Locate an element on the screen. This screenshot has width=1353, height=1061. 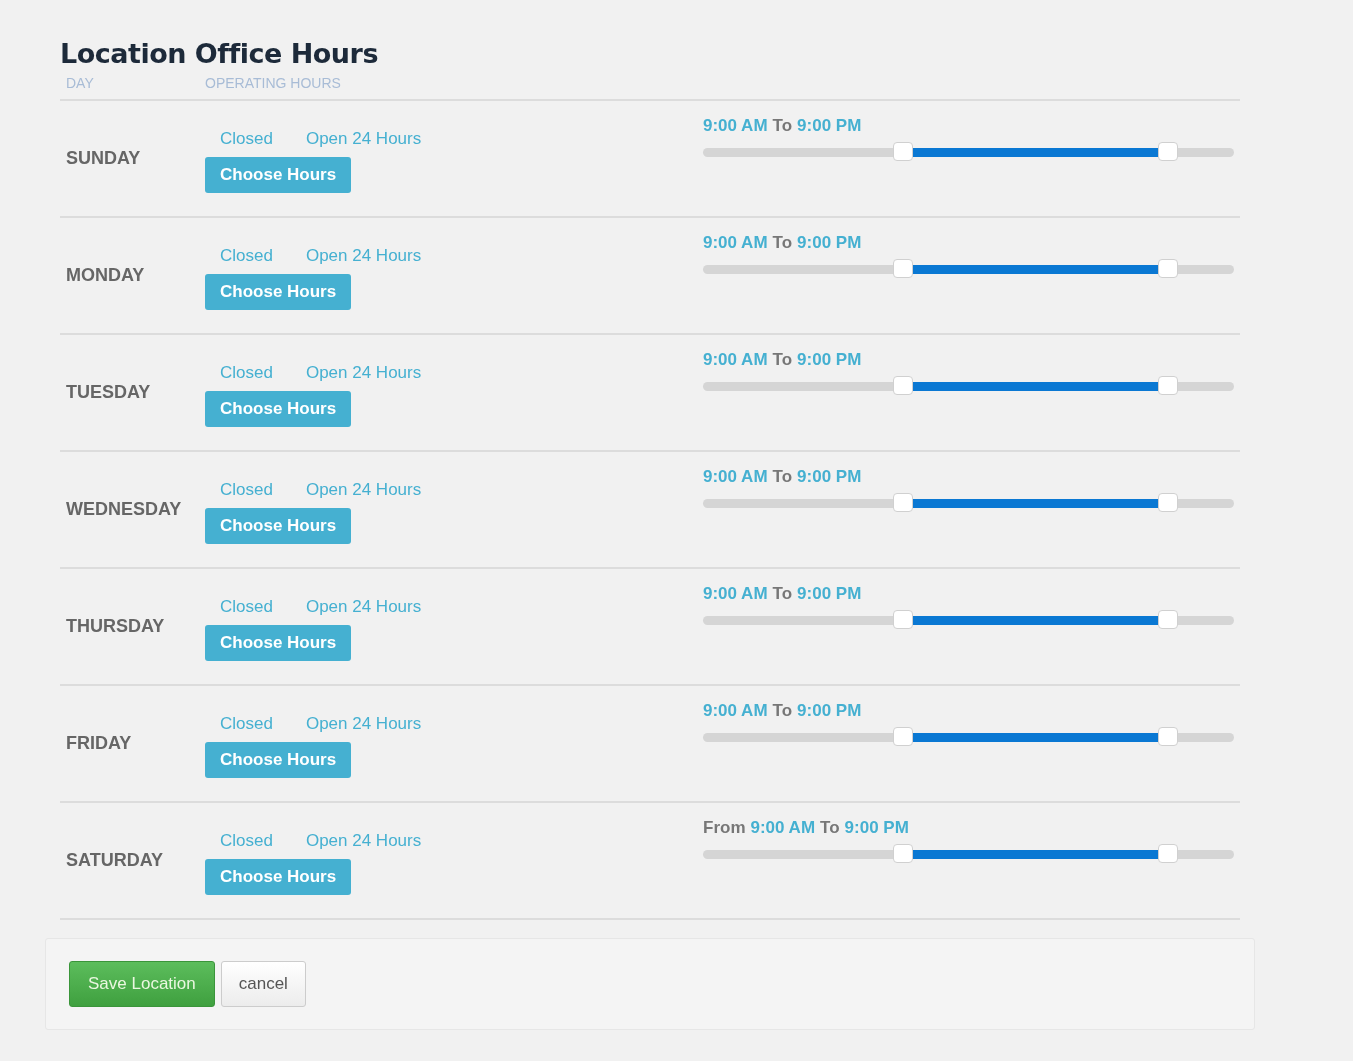
day-label: WEDNESDAY is located at coordinates (124, 509).